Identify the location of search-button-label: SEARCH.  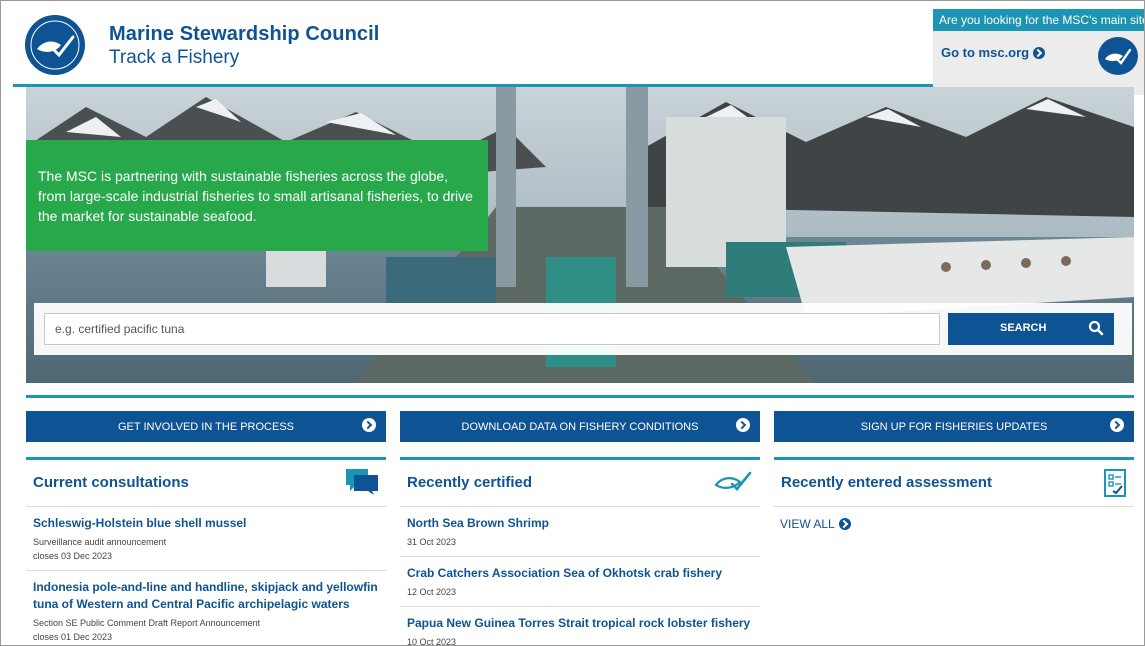
(1023, 328).